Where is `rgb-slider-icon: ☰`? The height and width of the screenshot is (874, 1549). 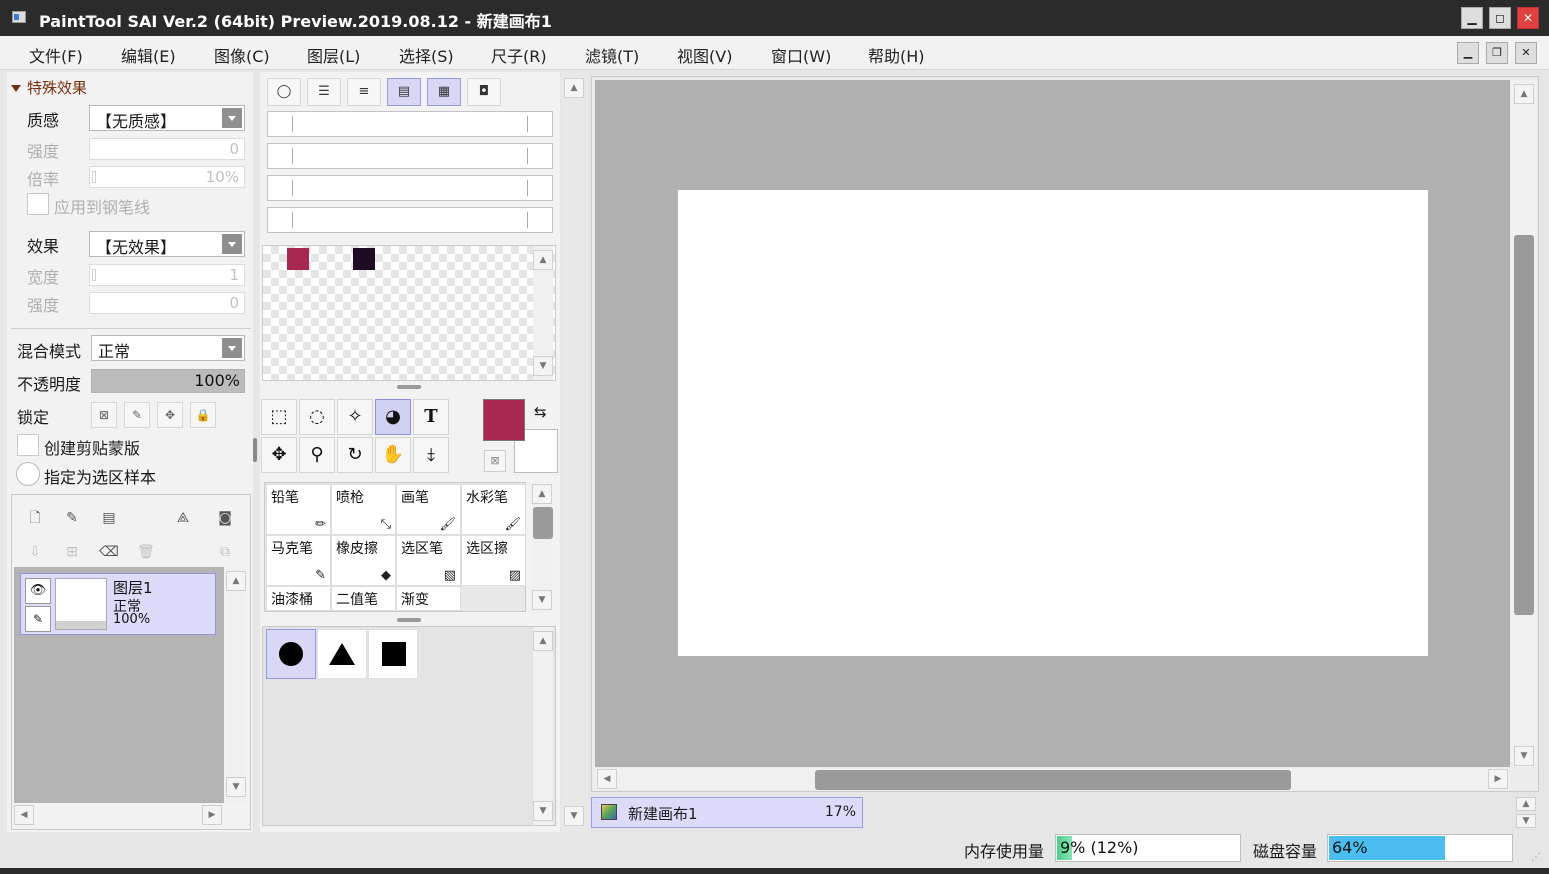 rgb-slider-icon: ☰ is located at coordinates (324, 92).